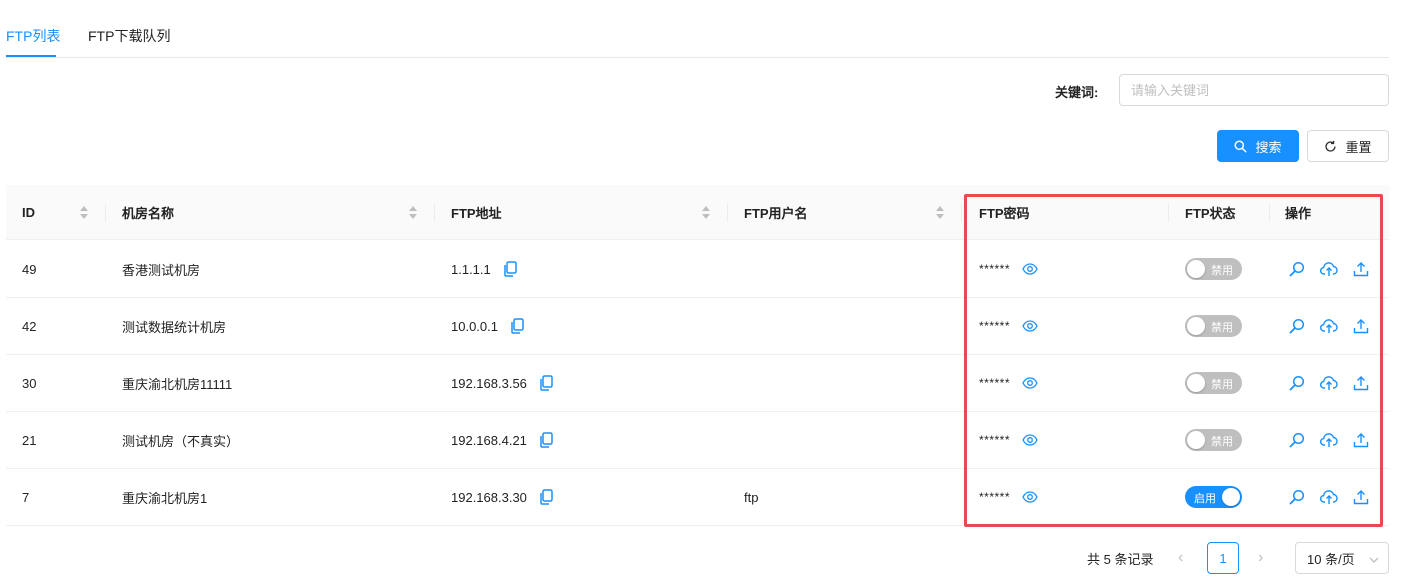 Image resolution: width=1401 pixels, height=588 pixels. What do you see at coordinates (697, 212) in the screenshot?
I see `table-header: ID 机房名称 FTP地址 FTP用户名 FTP密码 FTP状态 操作` at bounding box center [697, 212].